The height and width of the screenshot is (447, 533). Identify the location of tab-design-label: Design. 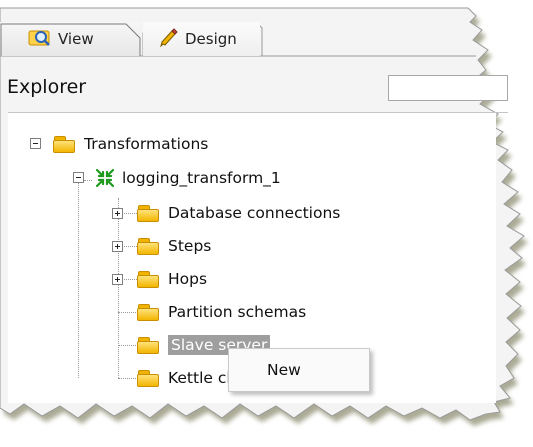
(211, 39).